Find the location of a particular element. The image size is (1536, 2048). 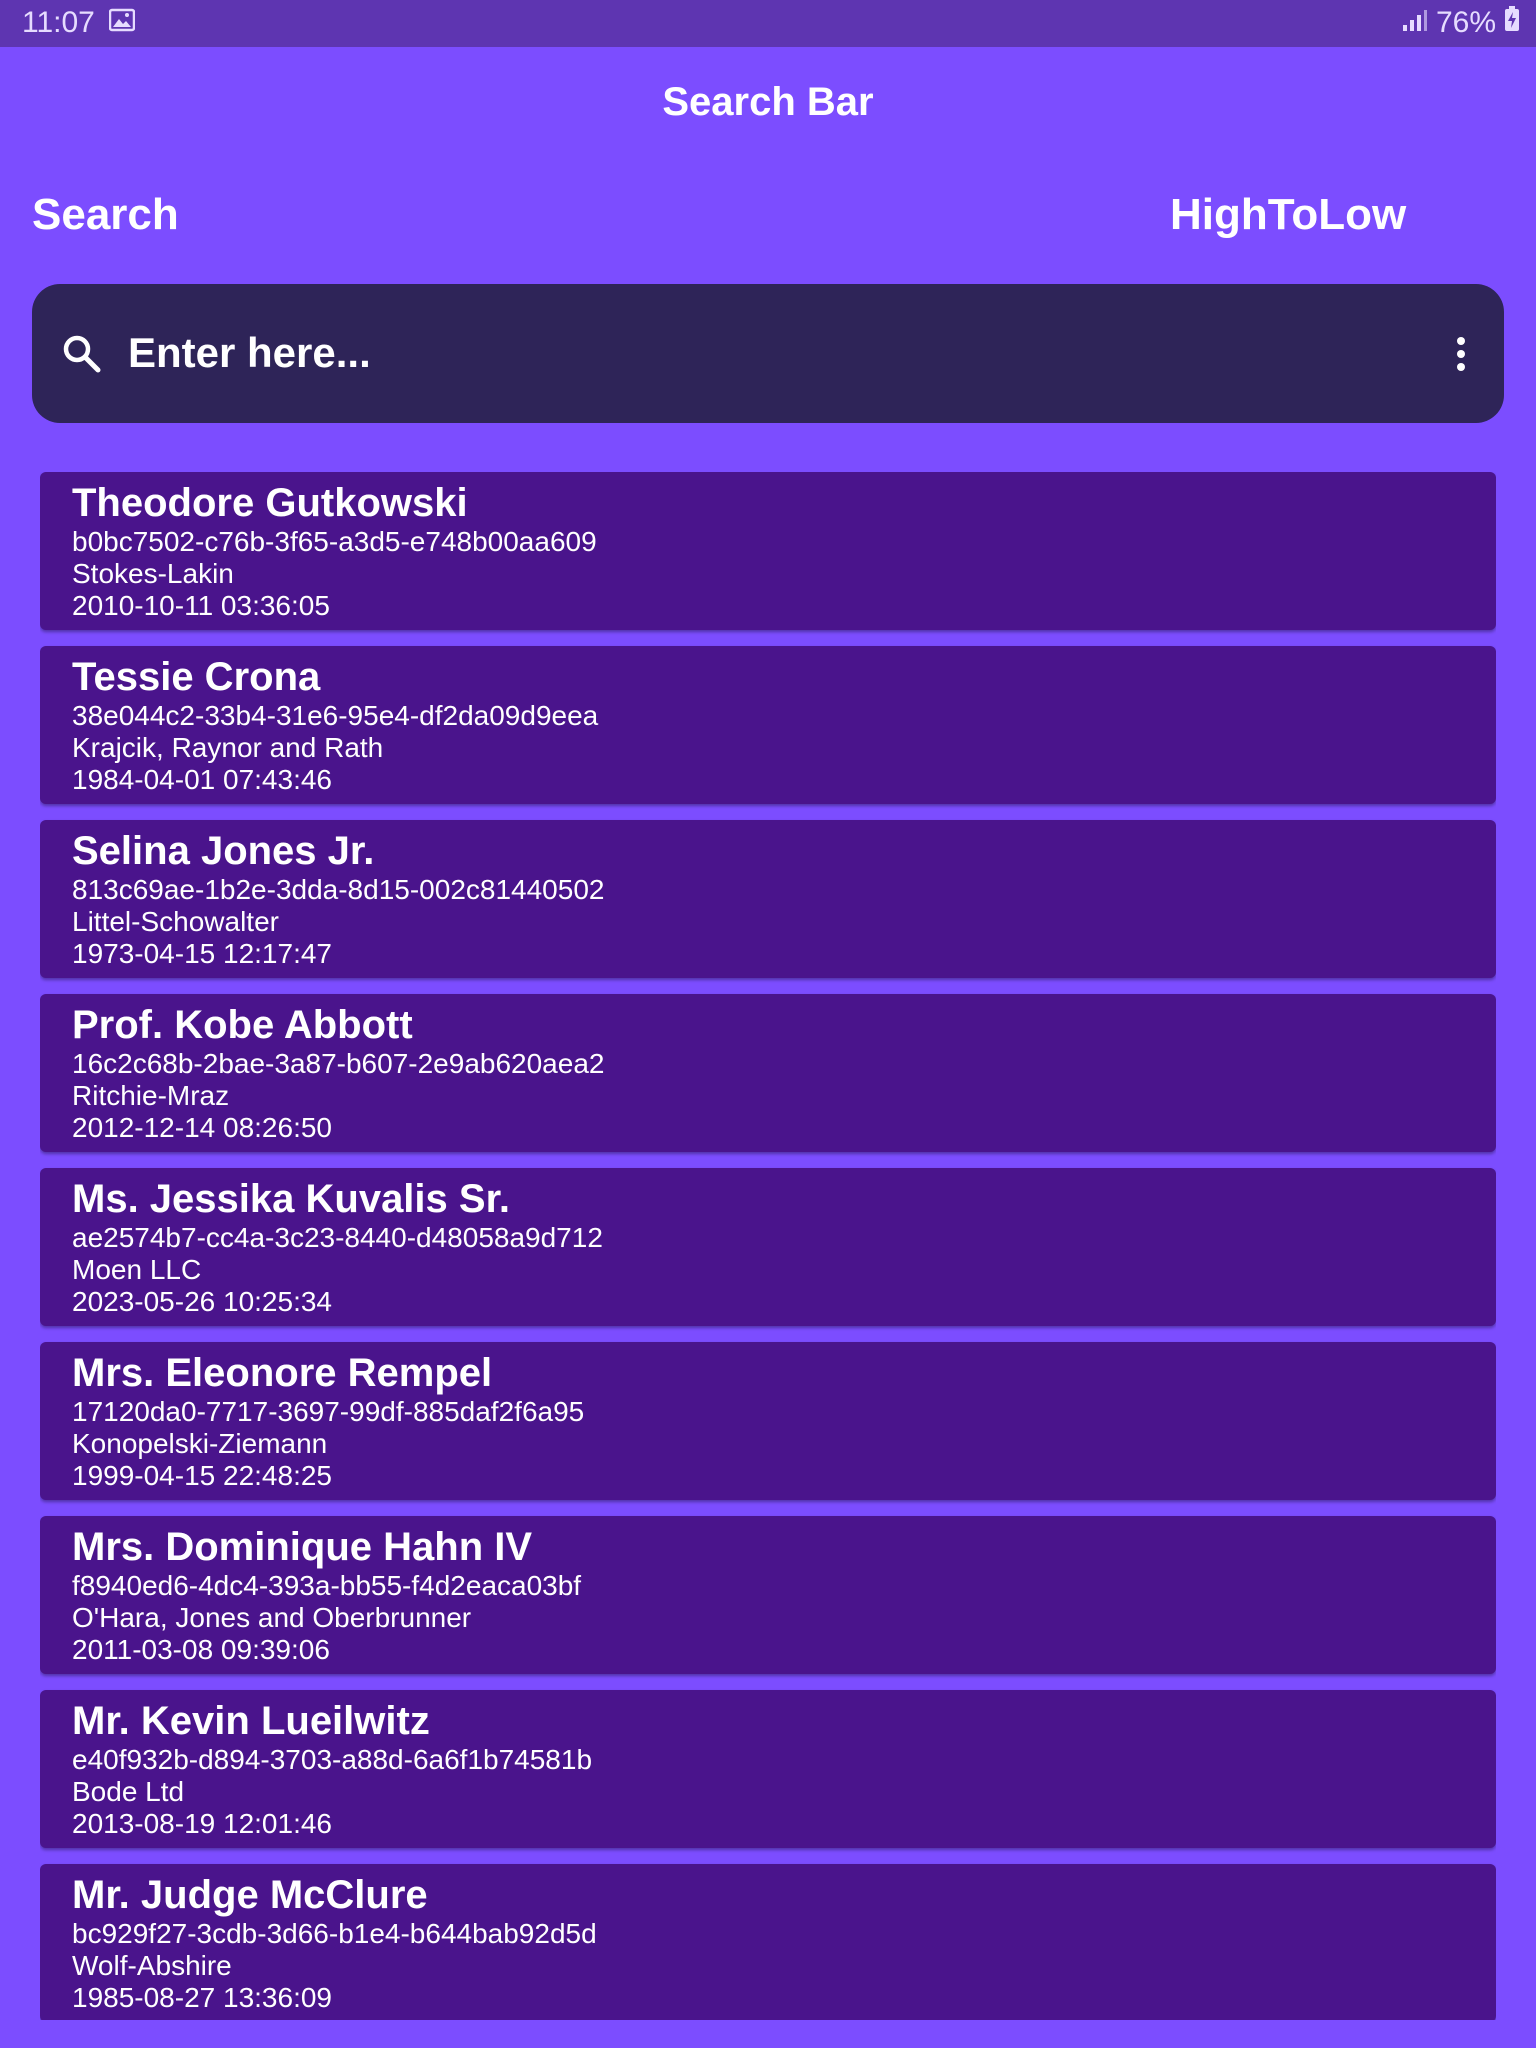

search-label: Search is located at coordinates (105, 214).